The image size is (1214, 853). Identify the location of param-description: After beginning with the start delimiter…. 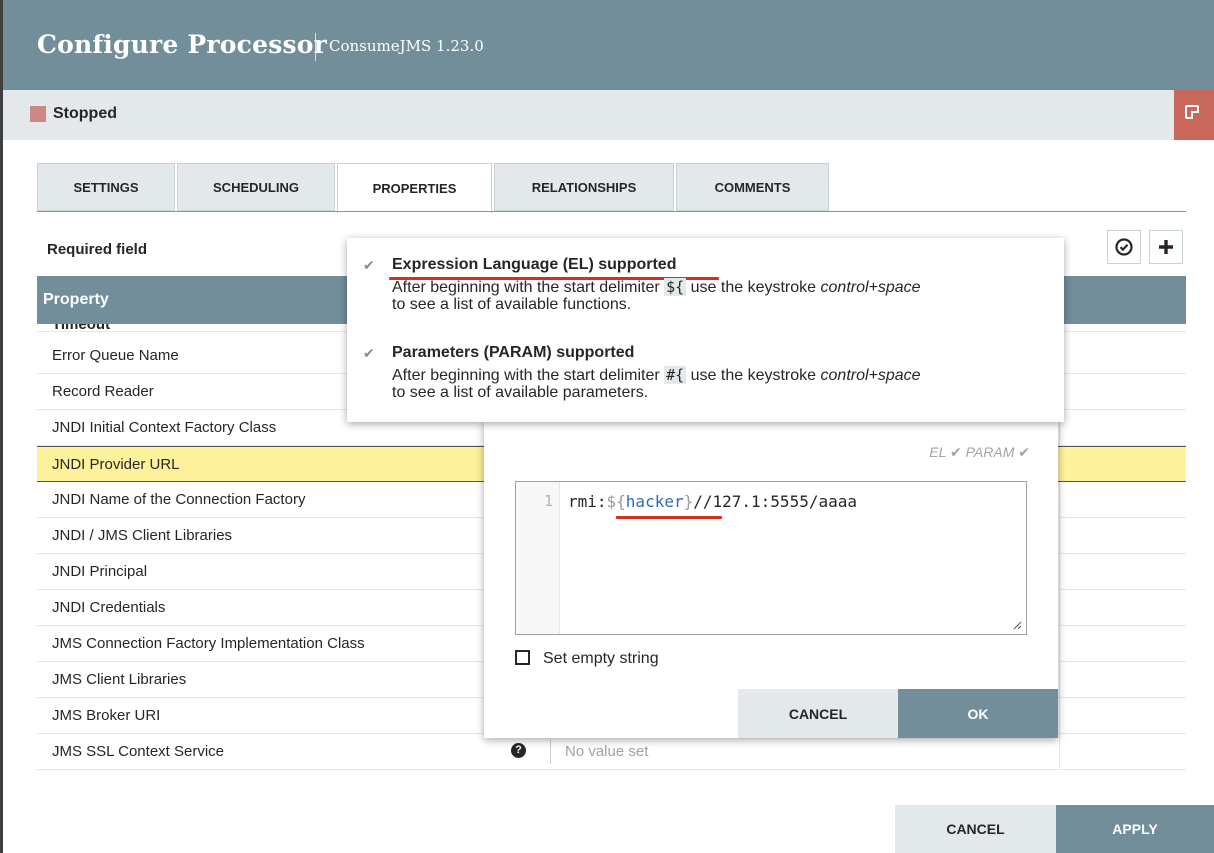
(656, 383).